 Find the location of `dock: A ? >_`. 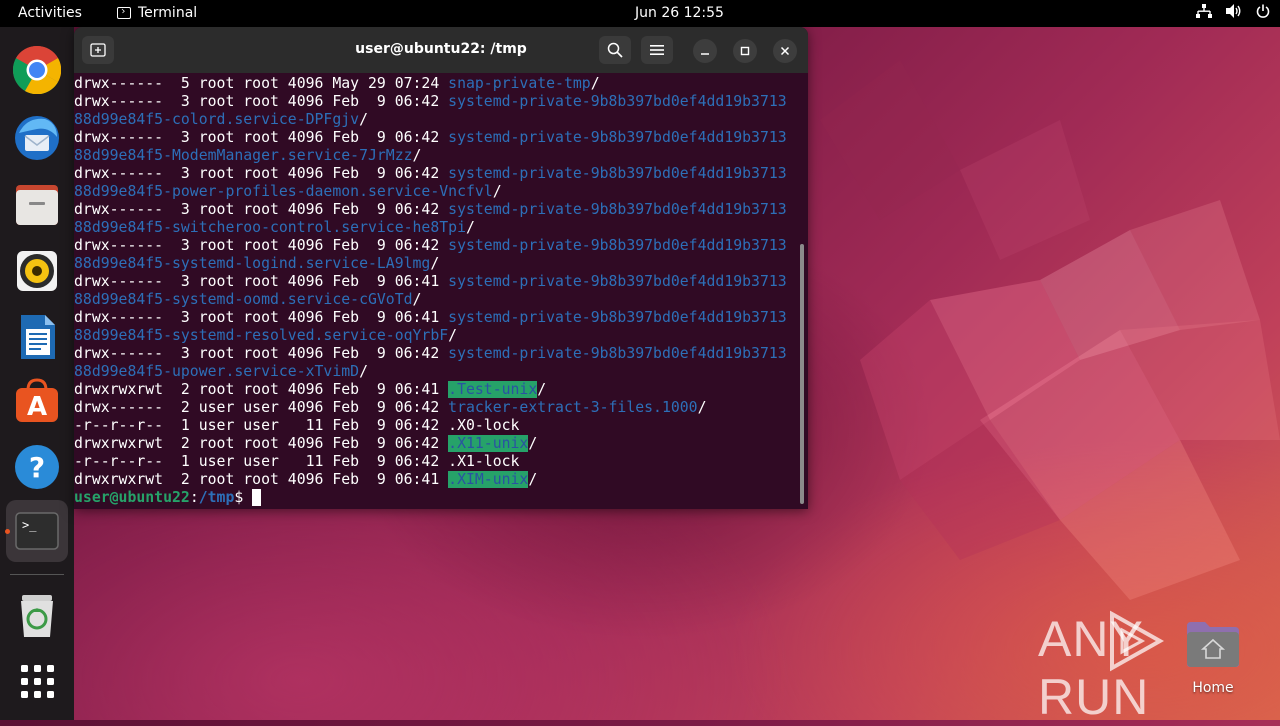

dock: A ? >_ is located at coordinates (37, 373).